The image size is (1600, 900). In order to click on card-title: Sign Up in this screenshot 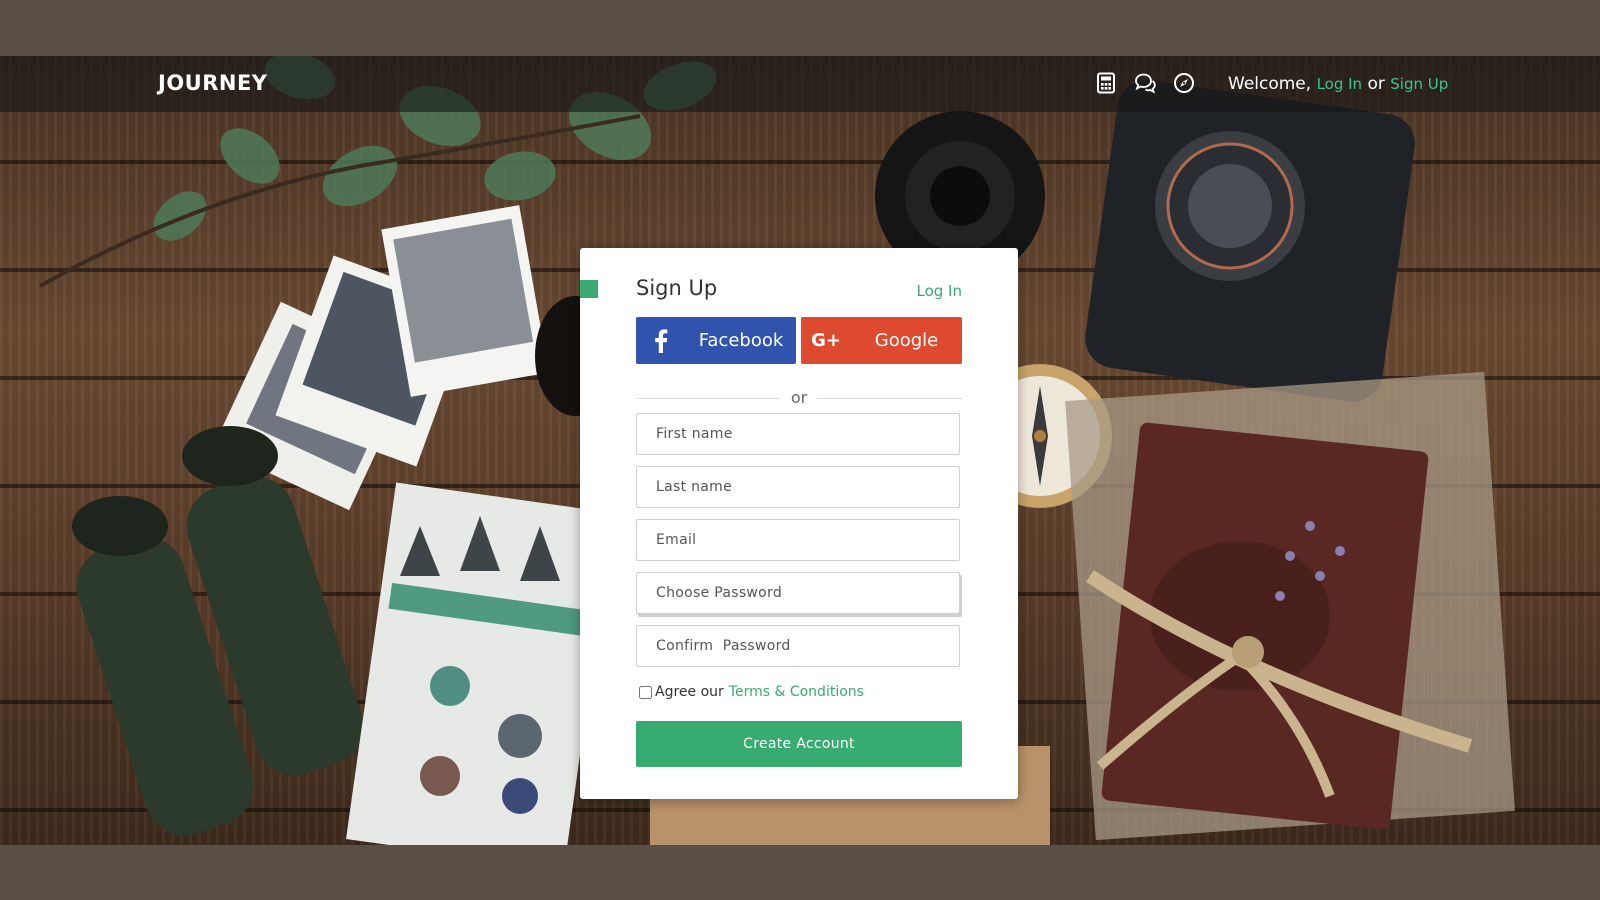, I will do `click(677, 288)`.